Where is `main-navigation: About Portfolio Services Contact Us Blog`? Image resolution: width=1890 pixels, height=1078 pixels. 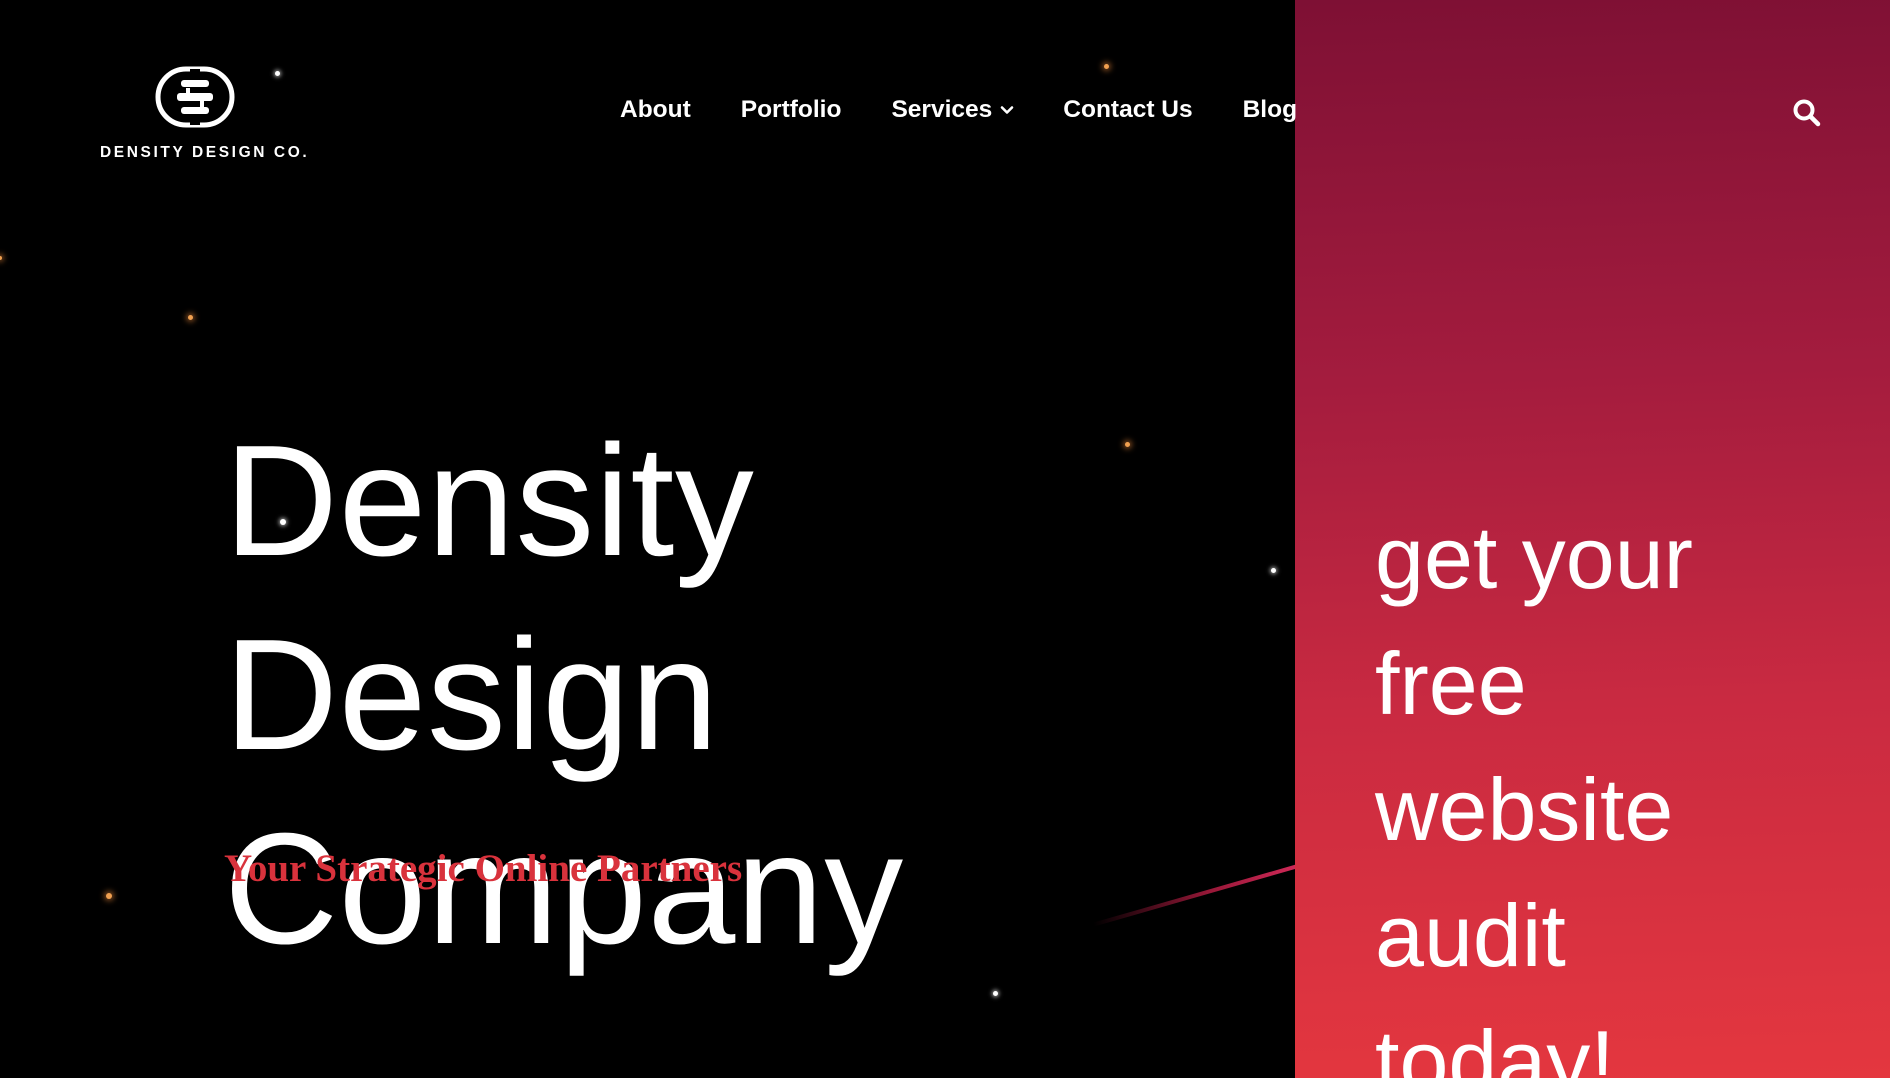 main-navigation: About Portfolio Services Contact Us Blog is located at coordinates (958, 110).